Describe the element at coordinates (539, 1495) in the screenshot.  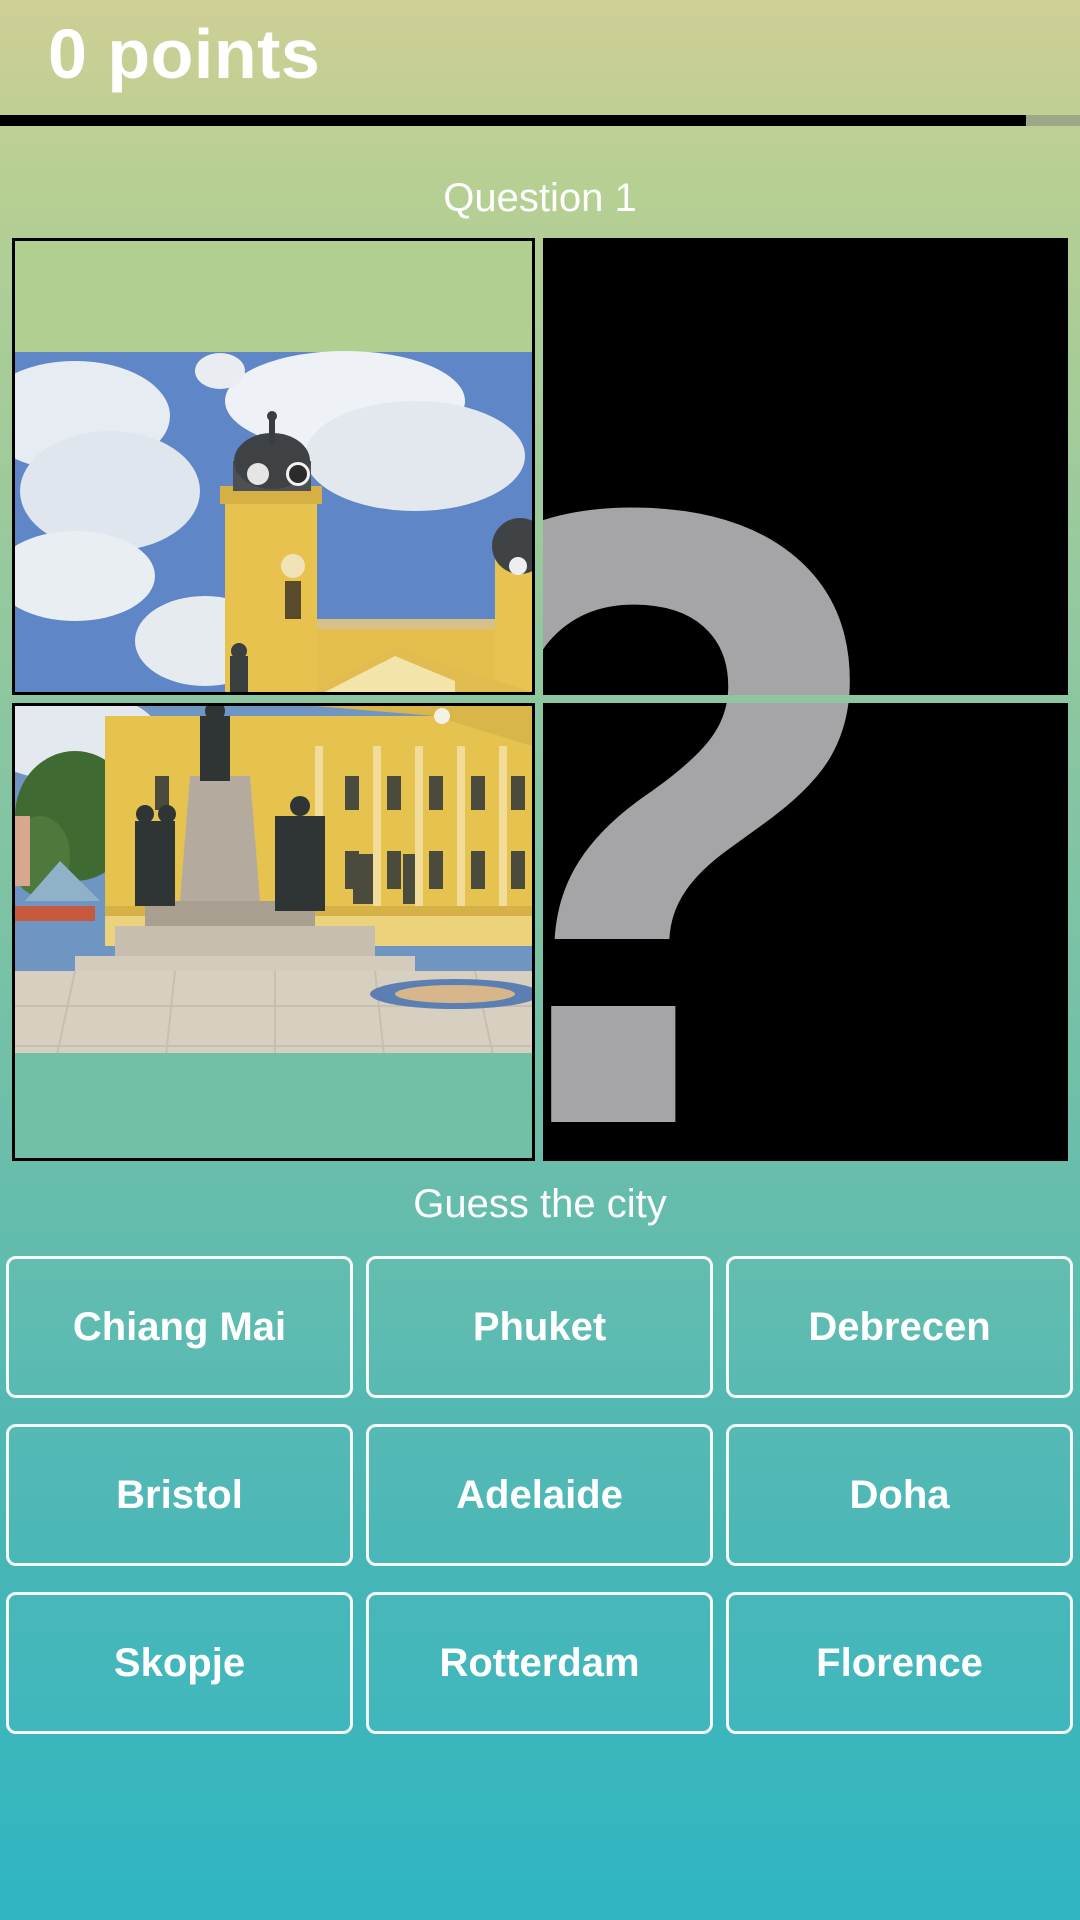
I see `answer-button-5: Adelaide` at that location.